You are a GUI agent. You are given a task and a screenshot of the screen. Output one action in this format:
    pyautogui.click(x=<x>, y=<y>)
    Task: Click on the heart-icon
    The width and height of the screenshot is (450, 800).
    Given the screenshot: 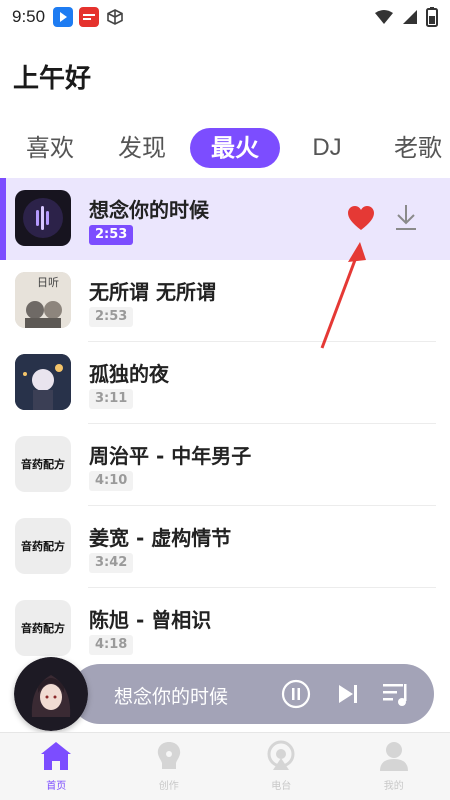 What is the action you would take?
    pyautogui.click(x=361, y=218)
    